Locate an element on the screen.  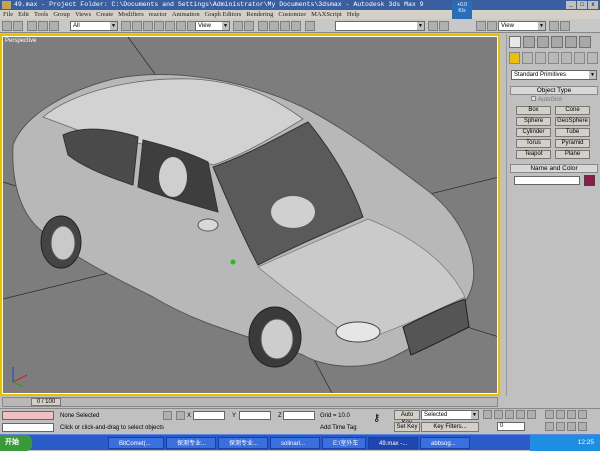
geometry-icon is located at coordinates (514, 58).